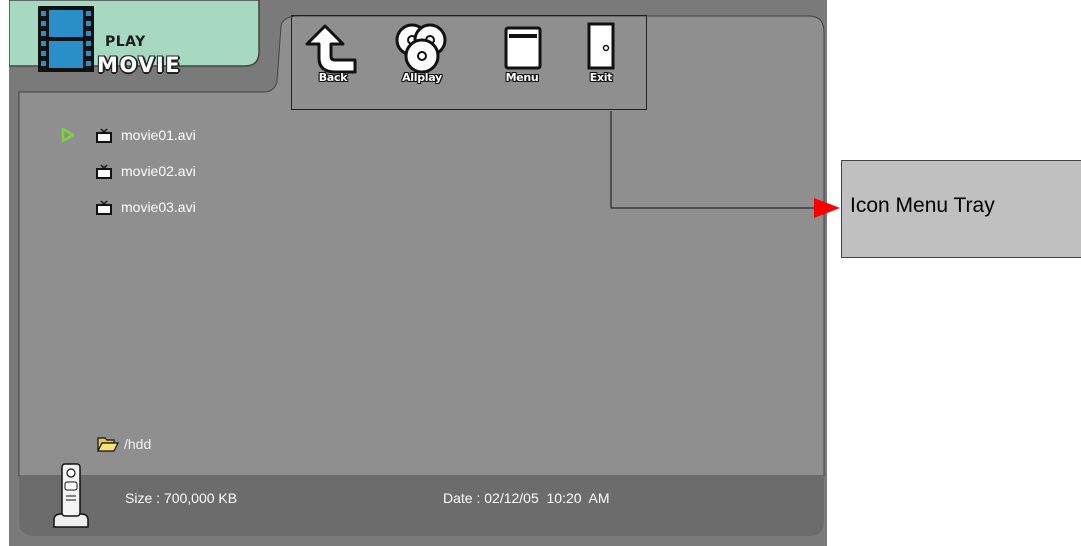 The width and height of the screenshot is (1081, 546). I want to click on callout-connector, so click(725, 164).